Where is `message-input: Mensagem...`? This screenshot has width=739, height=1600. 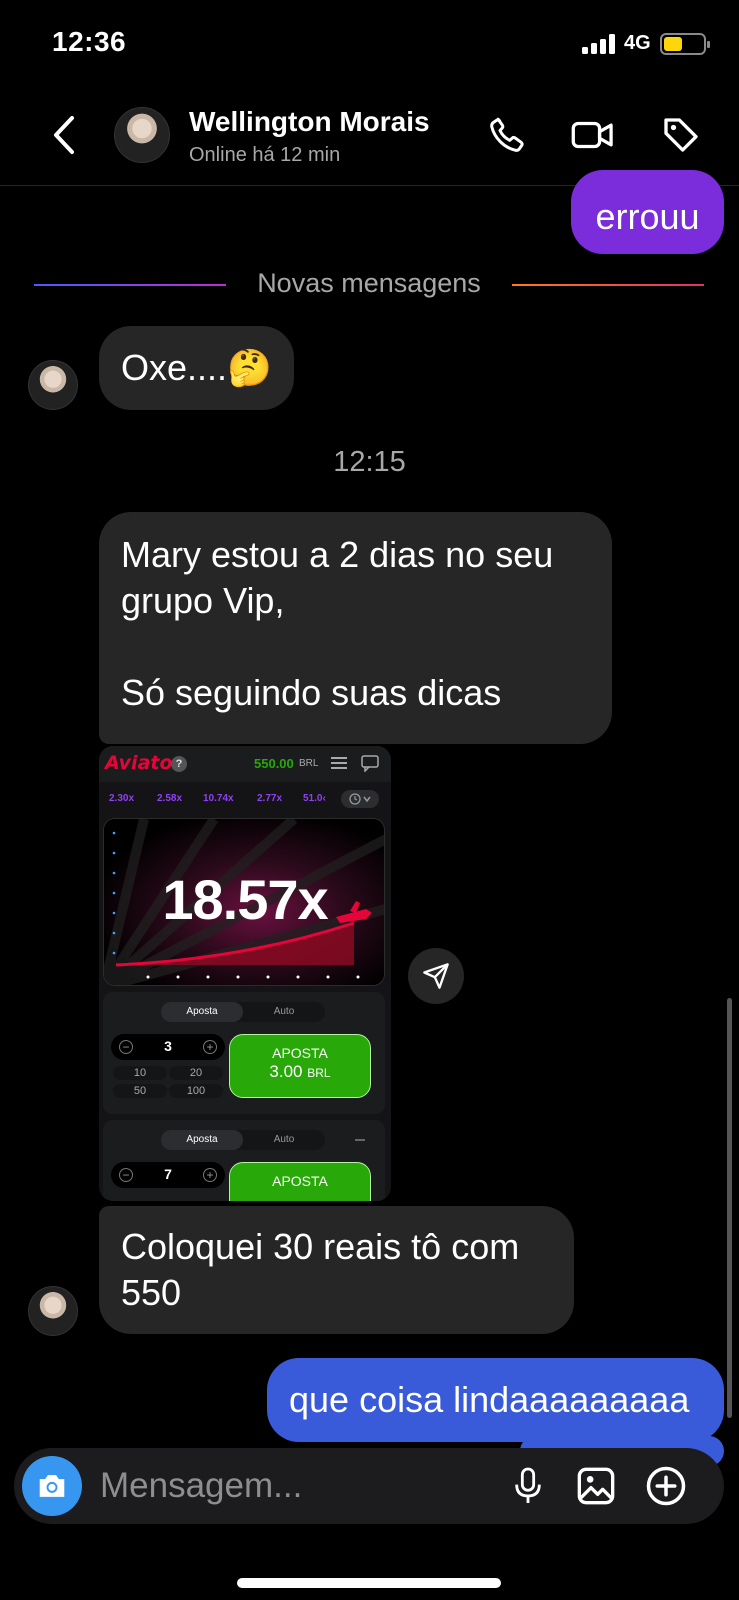
message-input: Mensagem... is located at coordinates (201, 1486).